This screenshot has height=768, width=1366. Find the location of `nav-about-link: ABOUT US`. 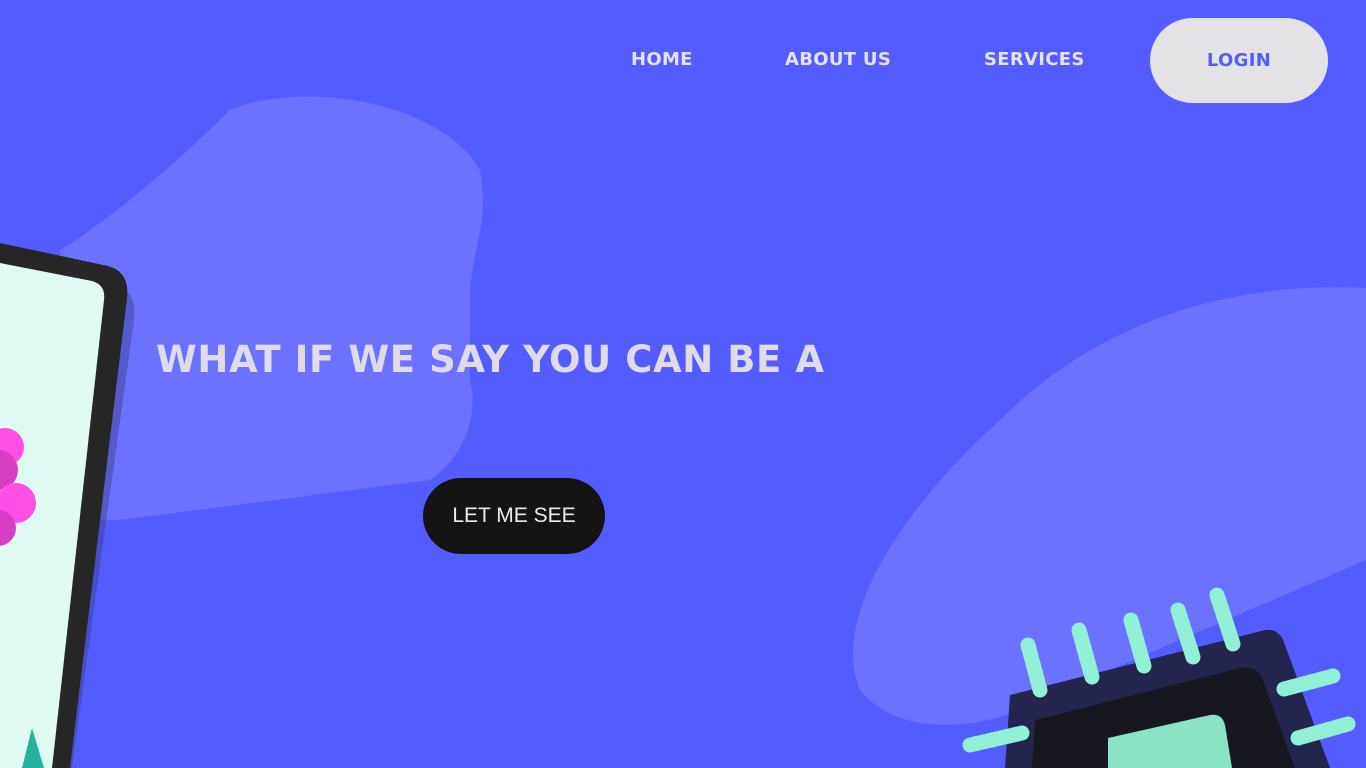

nav-about-link: ABOUT US is located at coordinates (838, 60).